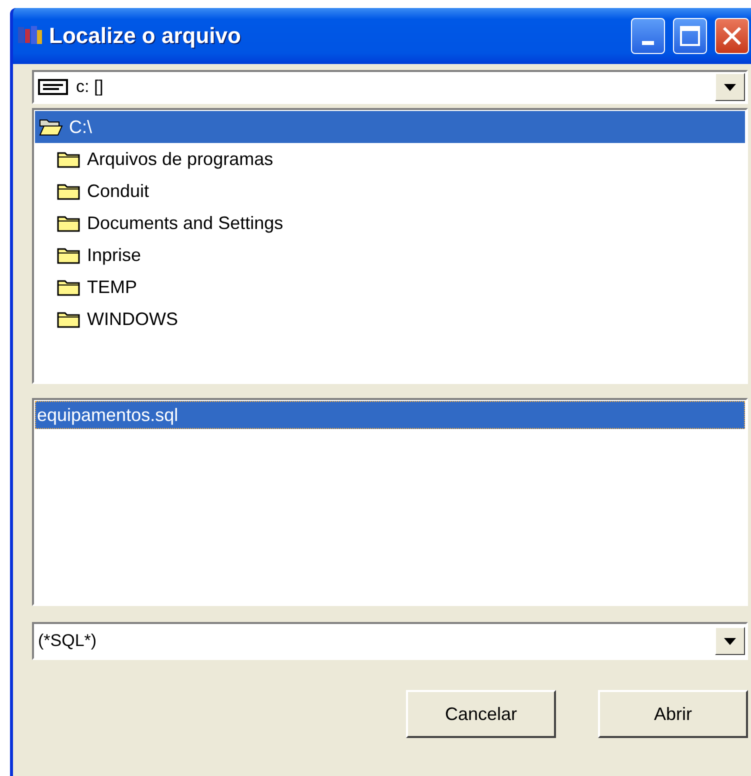 This screenshot has height=776, width=751. I want to click on window-title: Localize o arquivo, so click(145, 36).